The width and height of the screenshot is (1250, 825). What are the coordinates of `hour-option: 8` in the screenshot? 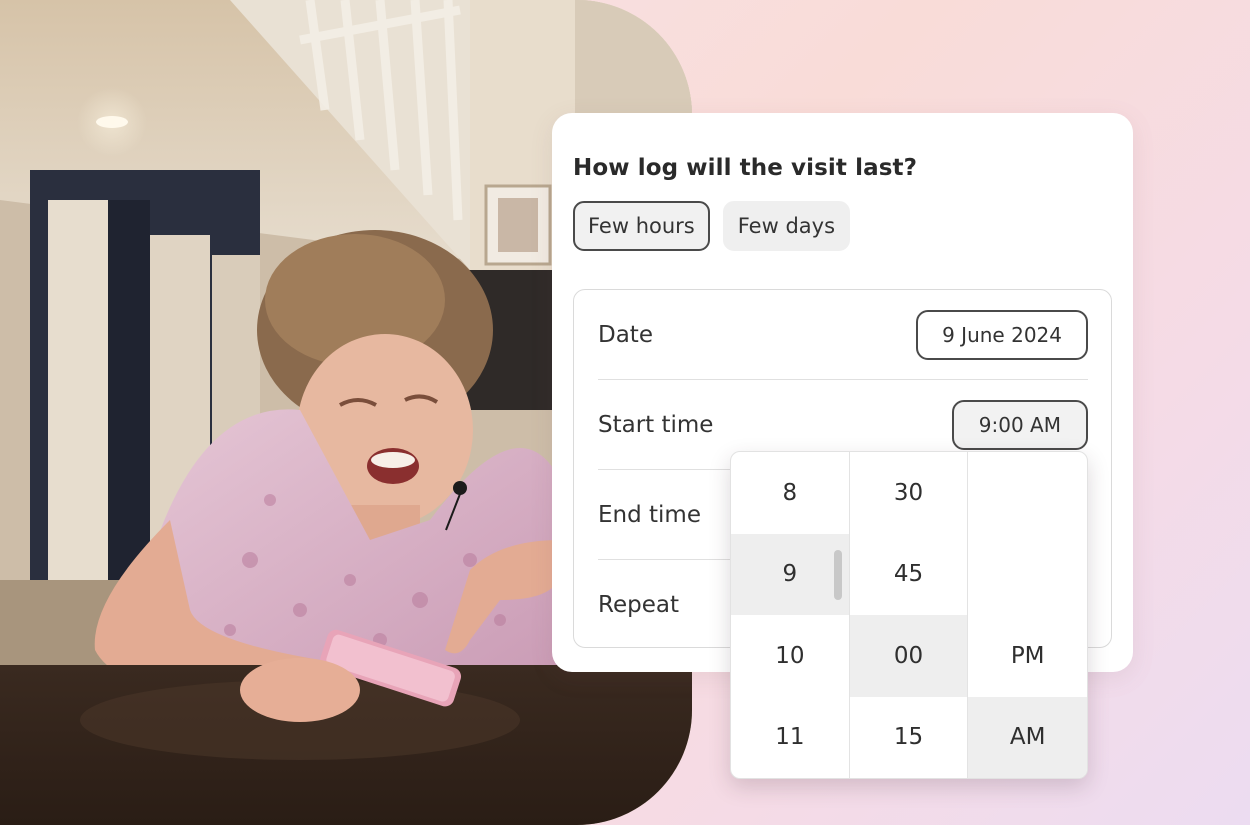 It's located at (790, 493).